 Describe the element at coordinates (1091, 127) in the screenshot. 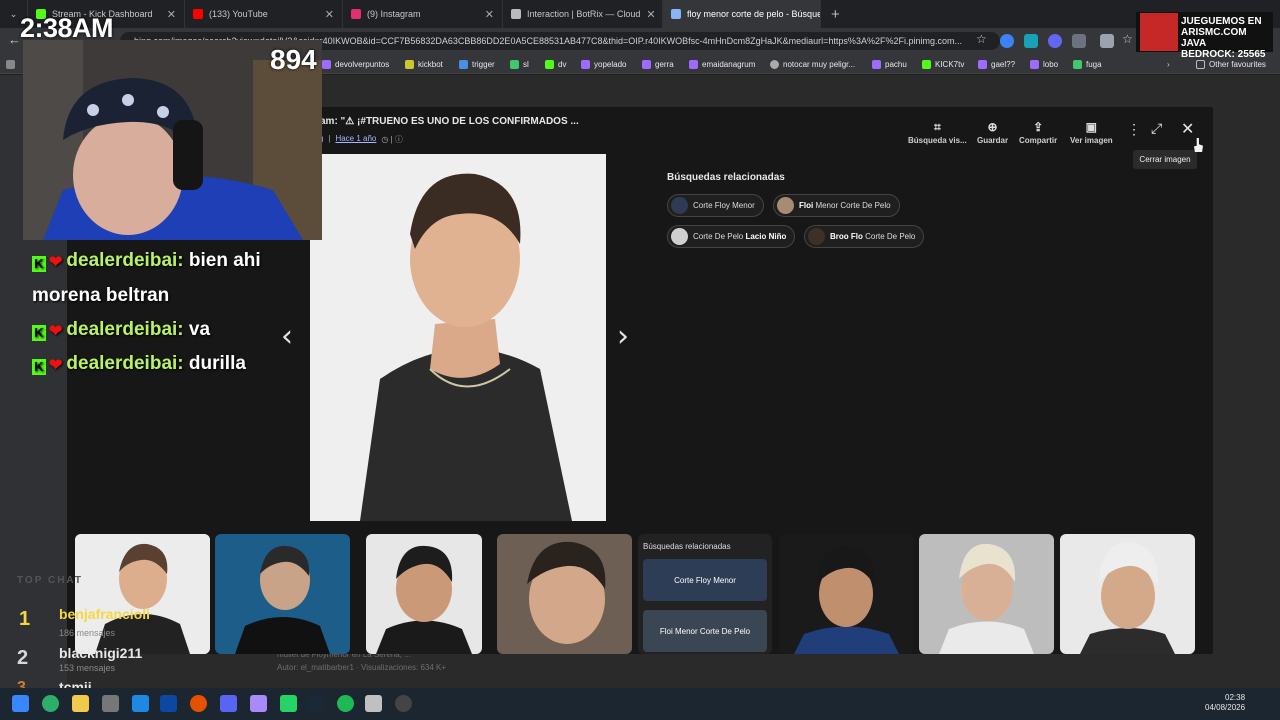

I see `view-image-icon: ▣` at that location.